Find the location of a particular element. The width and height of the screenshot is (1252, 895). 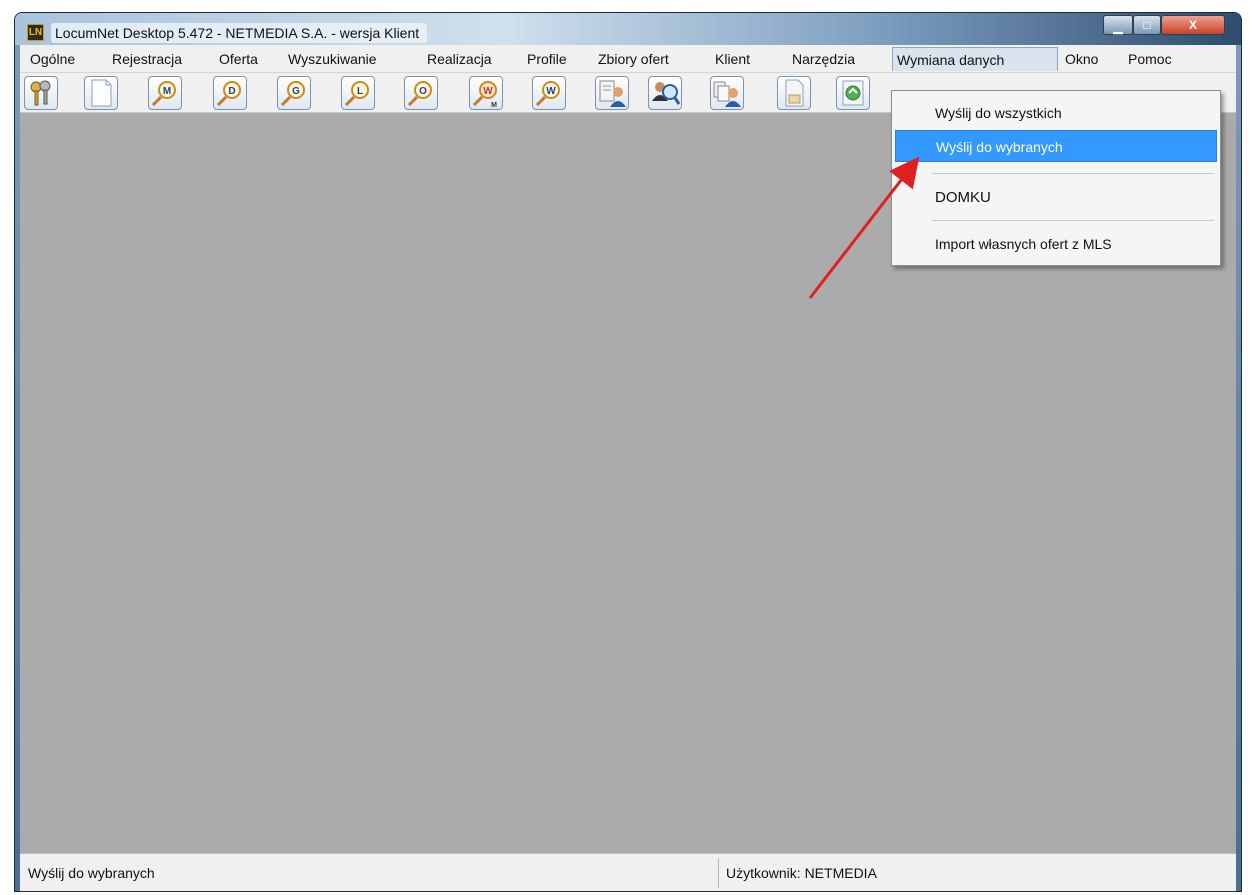

search-w-button: W is located at coordinates (549, 93).